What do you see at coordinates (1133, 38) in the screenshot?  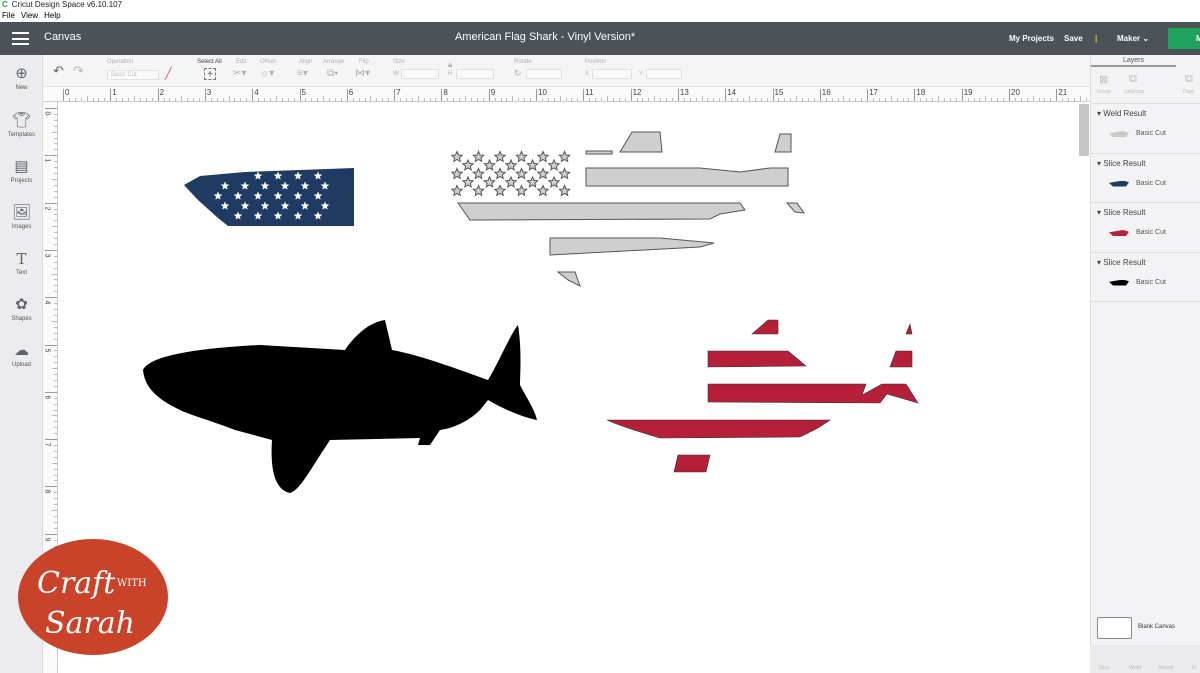 I see `machine-select: Maker ⌄` at bounding box center [1133, 38].